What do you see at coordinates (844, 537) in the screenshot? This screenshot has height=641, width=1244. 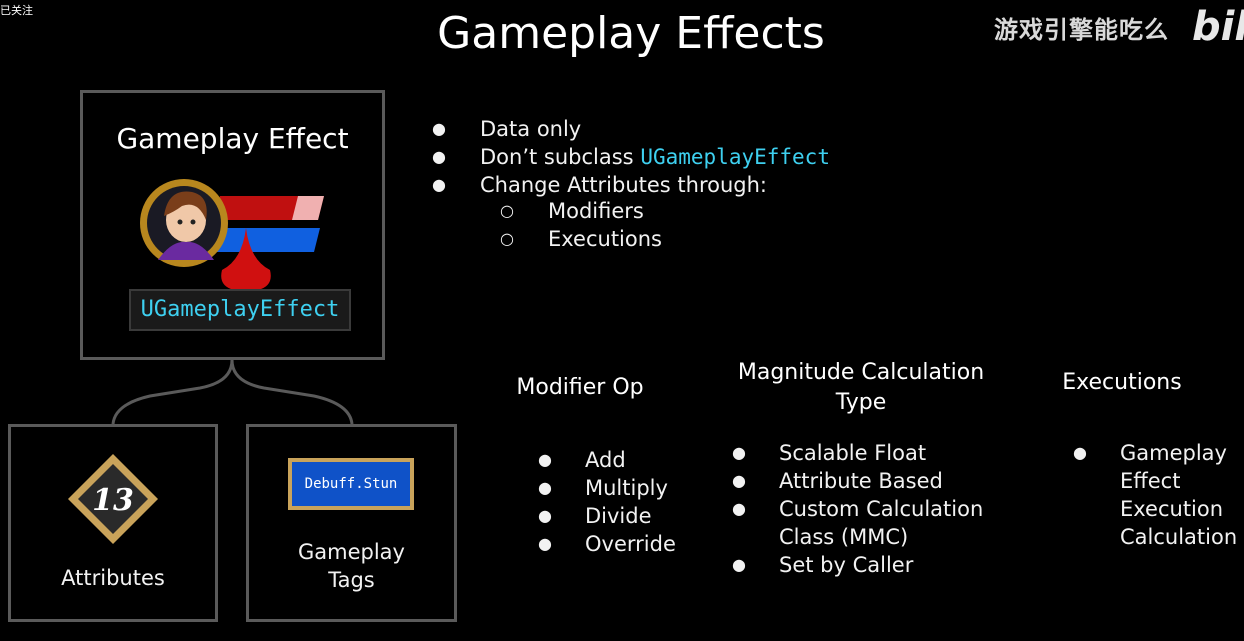 I see `mmc-line2: Class (MMC)` at bounding box center [844, 537].